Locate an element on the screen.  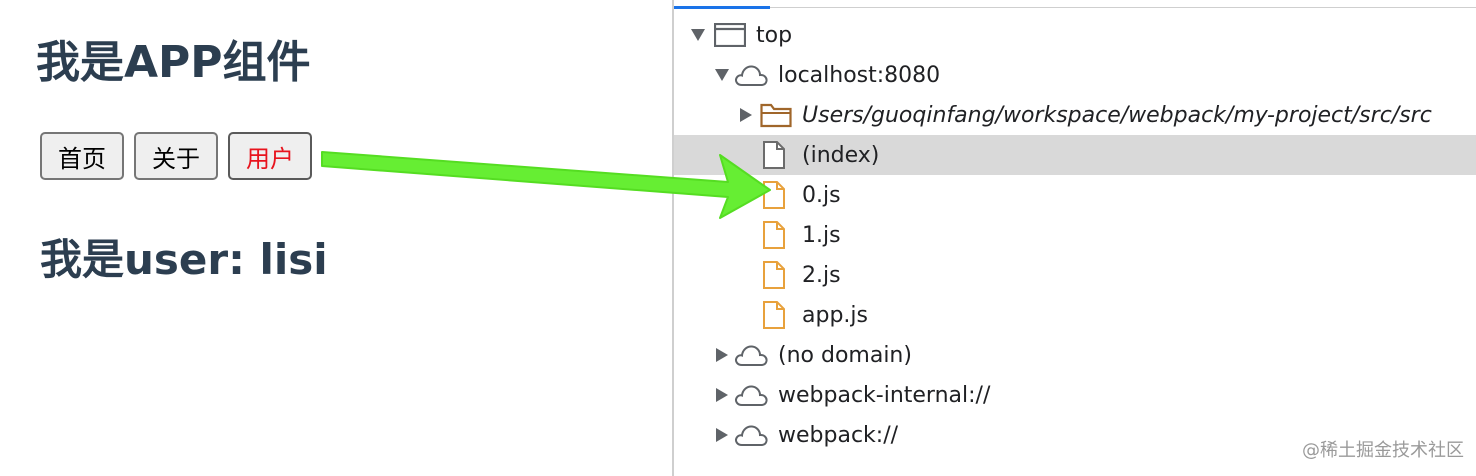
app-title: 我是APP组件 is located at coordinates (173, 62).